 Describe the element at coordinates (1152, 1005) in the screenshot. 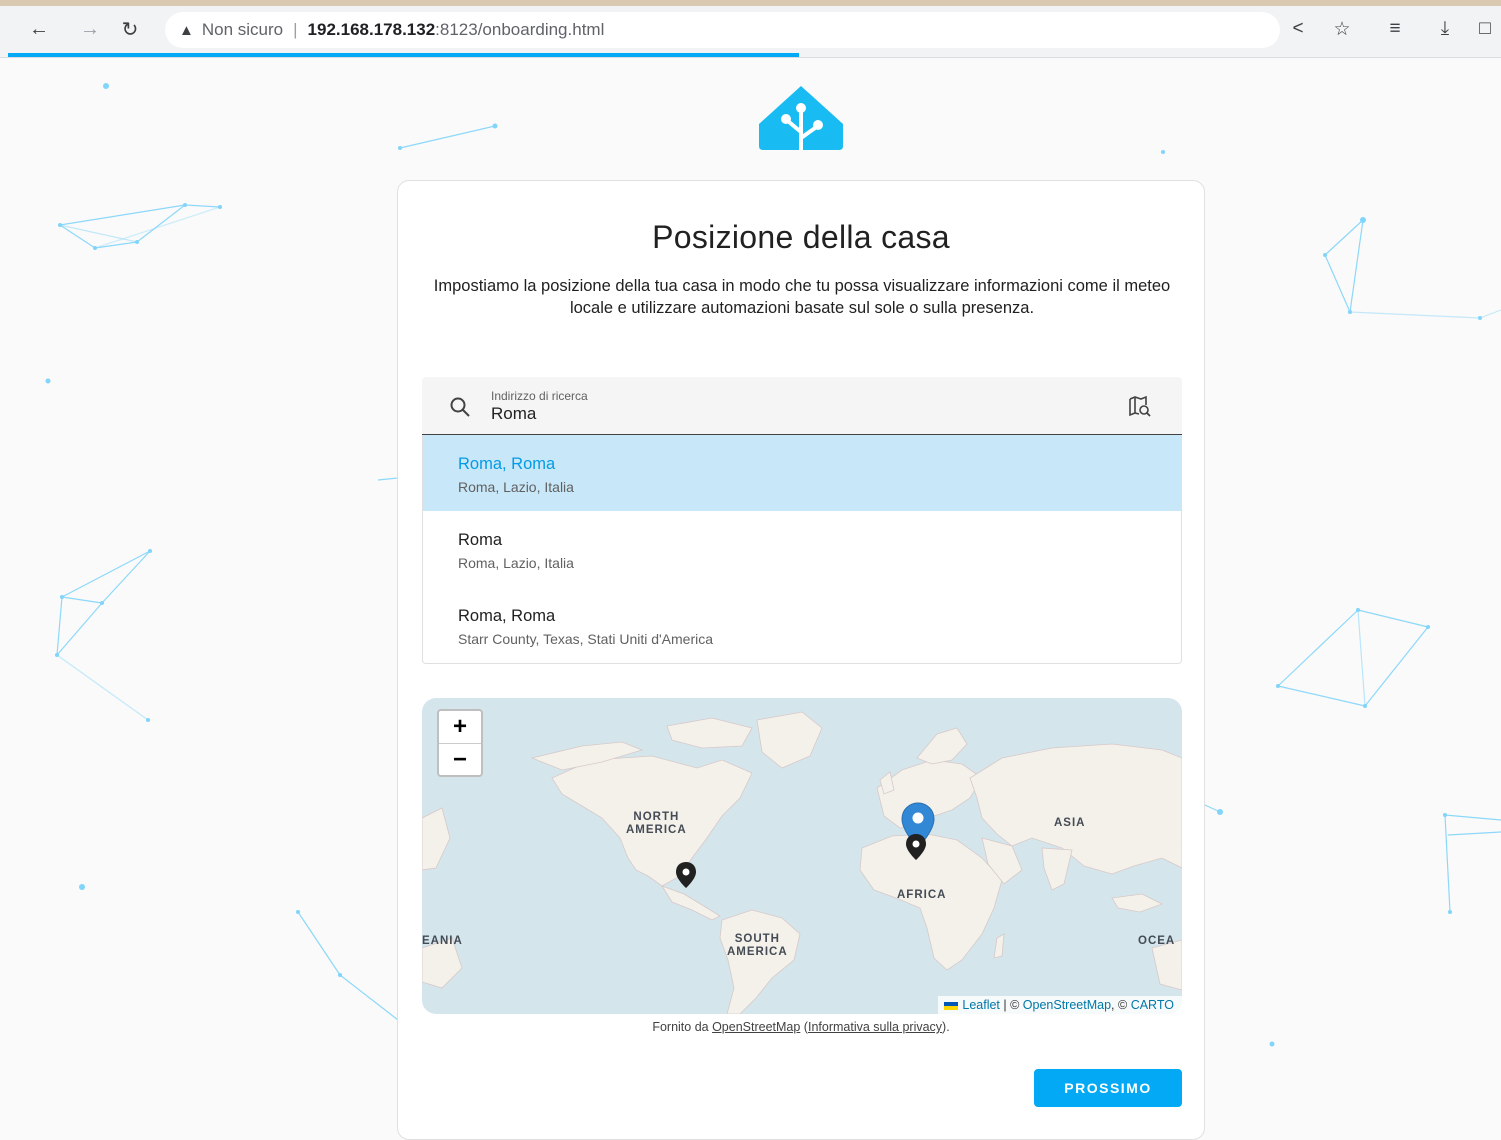

I see `carto-link: CARTO` at that location.